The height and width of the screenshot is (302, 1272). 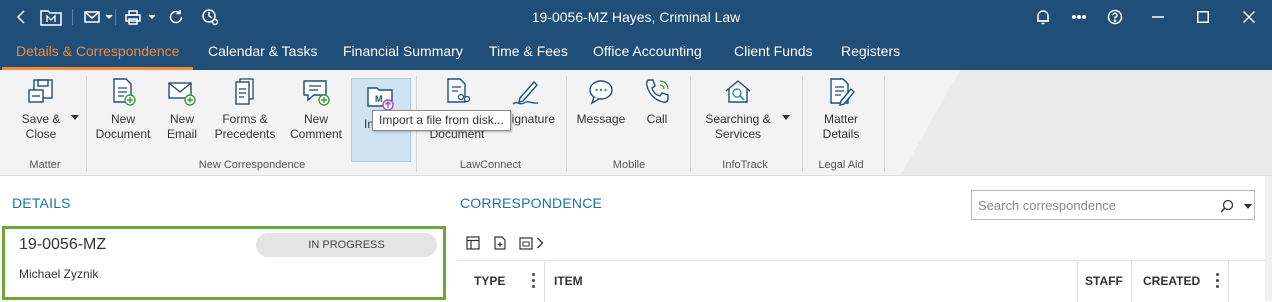 I want to click on matter-details-button: Matter Details, so click(x=841, y=117).